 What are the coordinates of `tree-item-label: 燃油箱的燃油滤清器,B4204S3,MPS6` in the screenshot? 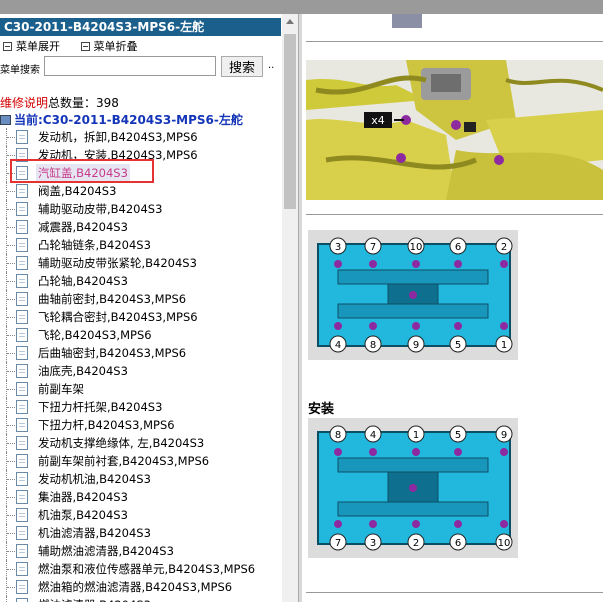 It's located at (135, 587).